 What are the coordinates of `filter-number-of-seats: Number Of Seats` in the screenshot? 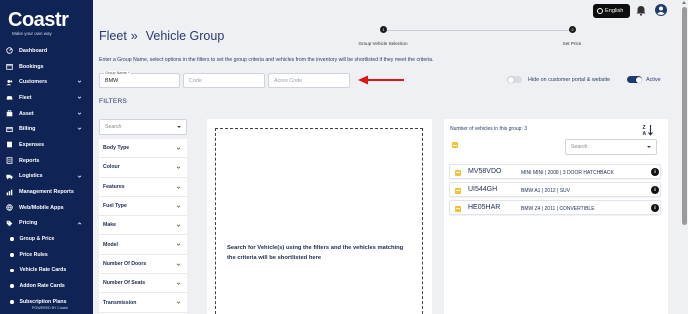 It's located at (143, 284).